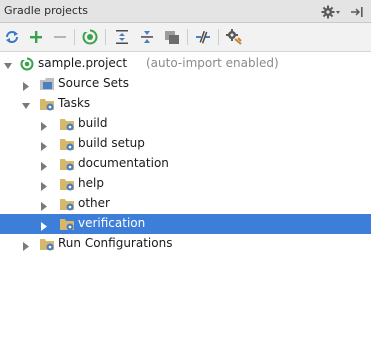  What do you see at coordinates (185, 124) in the screenshot?
I see `tree-row-task-group: build` at bounding box center [185, 124].